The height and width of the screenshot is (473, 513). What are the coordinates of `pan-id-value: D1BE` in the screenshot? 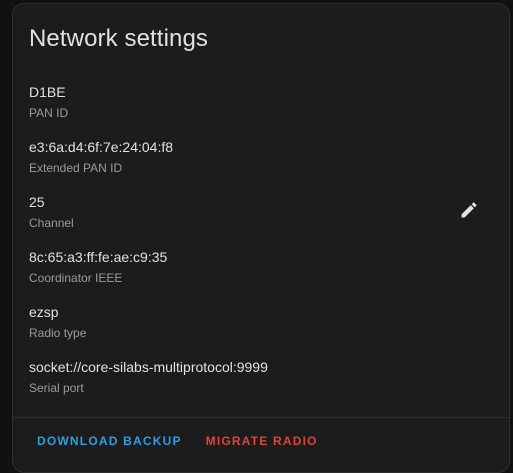 It's located at (47, 92).